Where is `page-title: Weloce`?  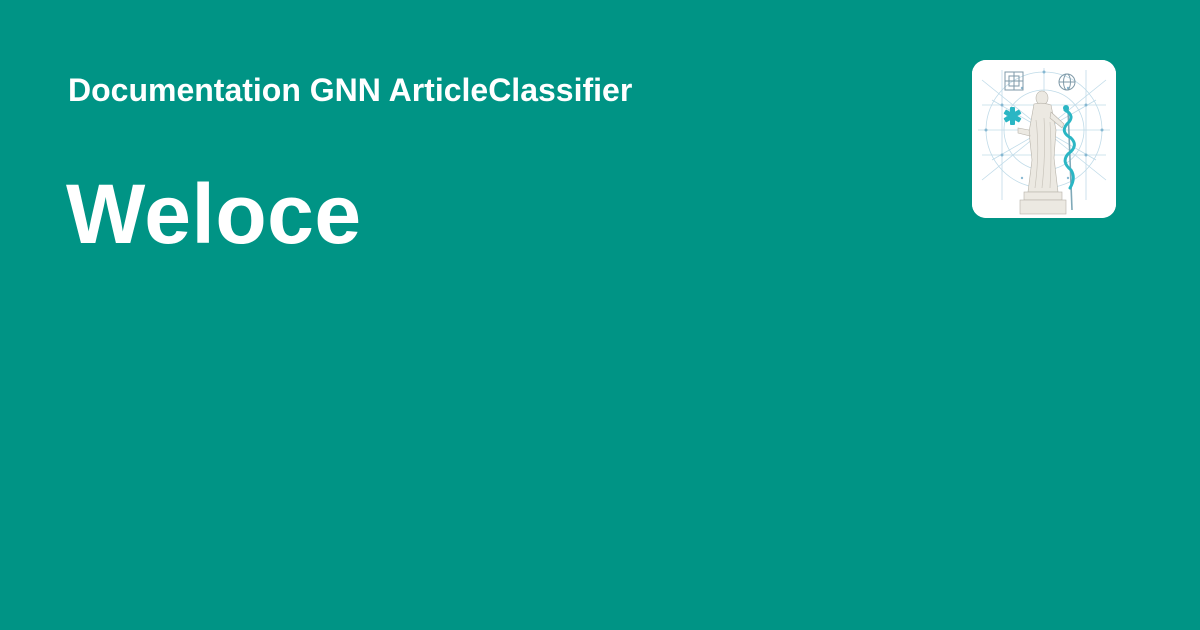
page-title: Weloce is located at coordinates (214, 214).